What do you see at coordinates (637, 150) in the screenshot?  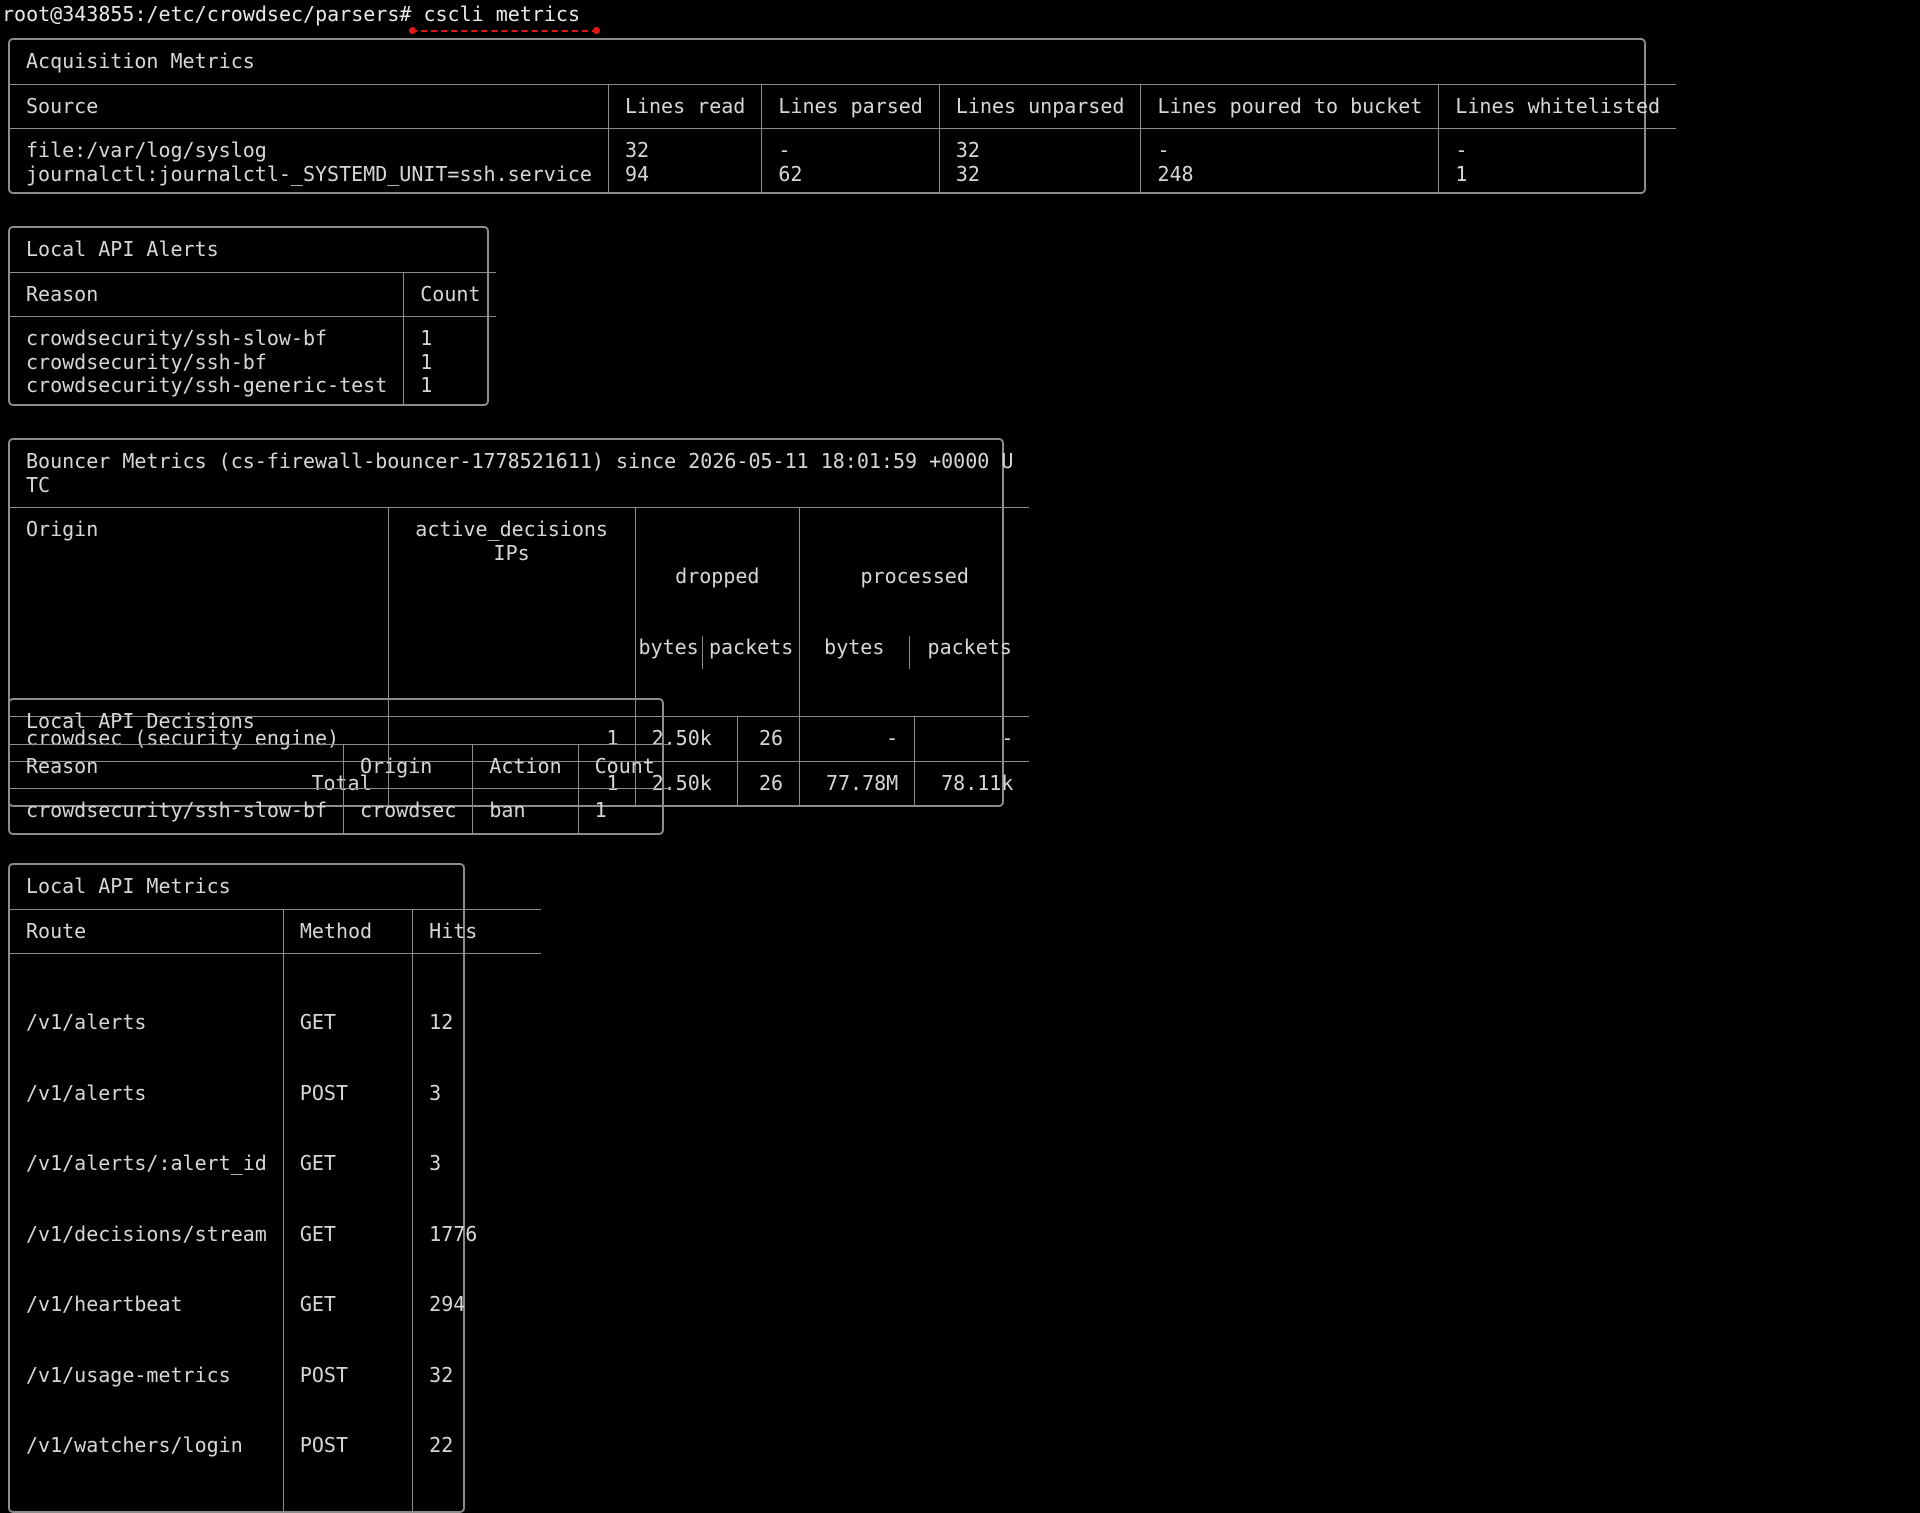 I see `lines-read-value: 32` at bounding box center [637, 150].